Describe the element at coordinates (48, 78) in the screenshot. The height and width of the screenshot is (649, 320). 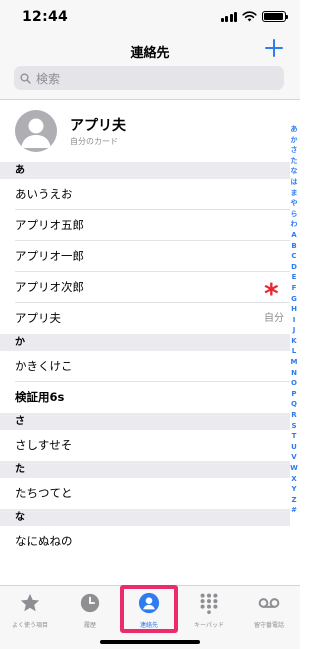
I see `search-placeholder: 検索` at that location.